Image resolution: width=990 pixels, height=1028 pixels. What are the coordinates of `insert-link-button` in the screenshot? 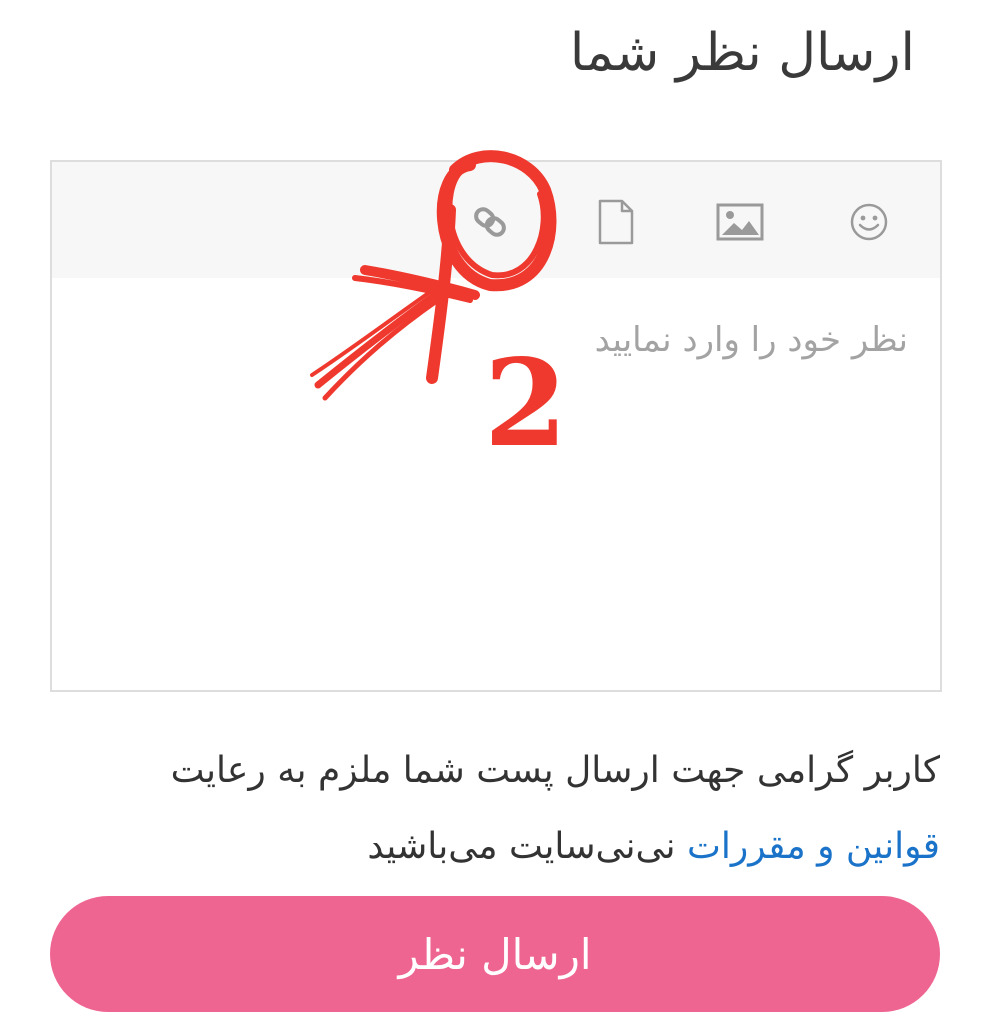 It's located at (490, 222).